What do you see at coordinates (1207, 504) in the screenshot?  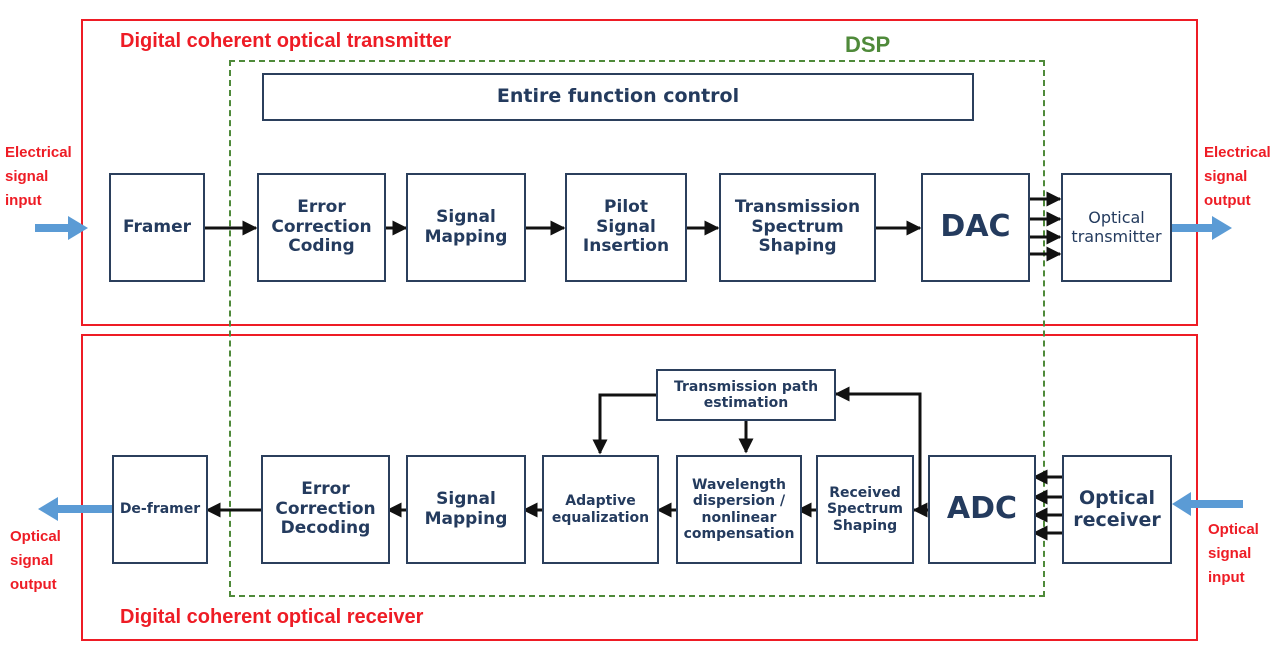 I see `signal-arrow-rx-in` at bounding box center [1207, 504].